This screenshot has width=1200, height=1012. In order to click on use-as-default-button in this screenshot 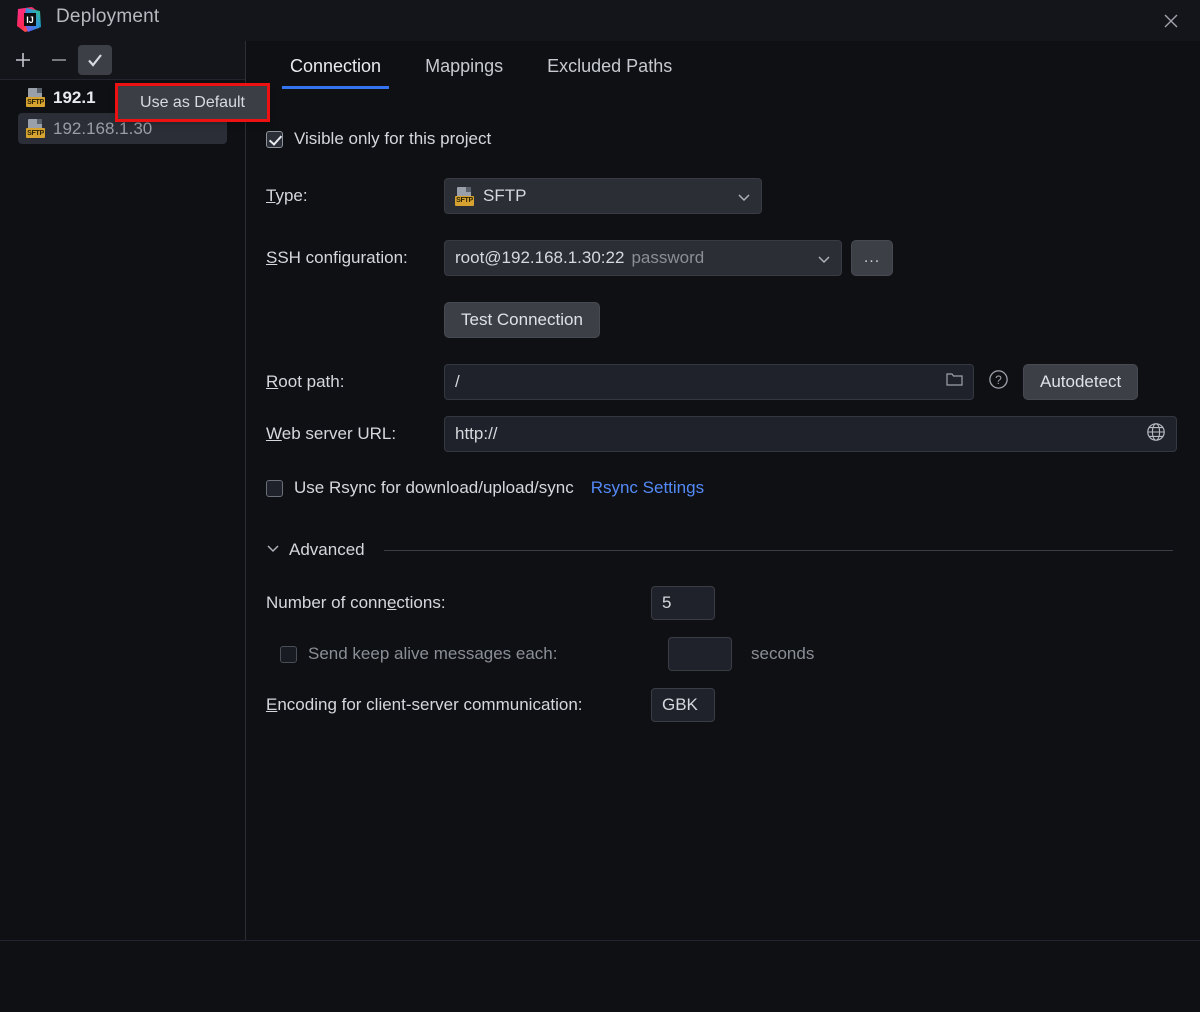, I will do `click(95, 60)`.